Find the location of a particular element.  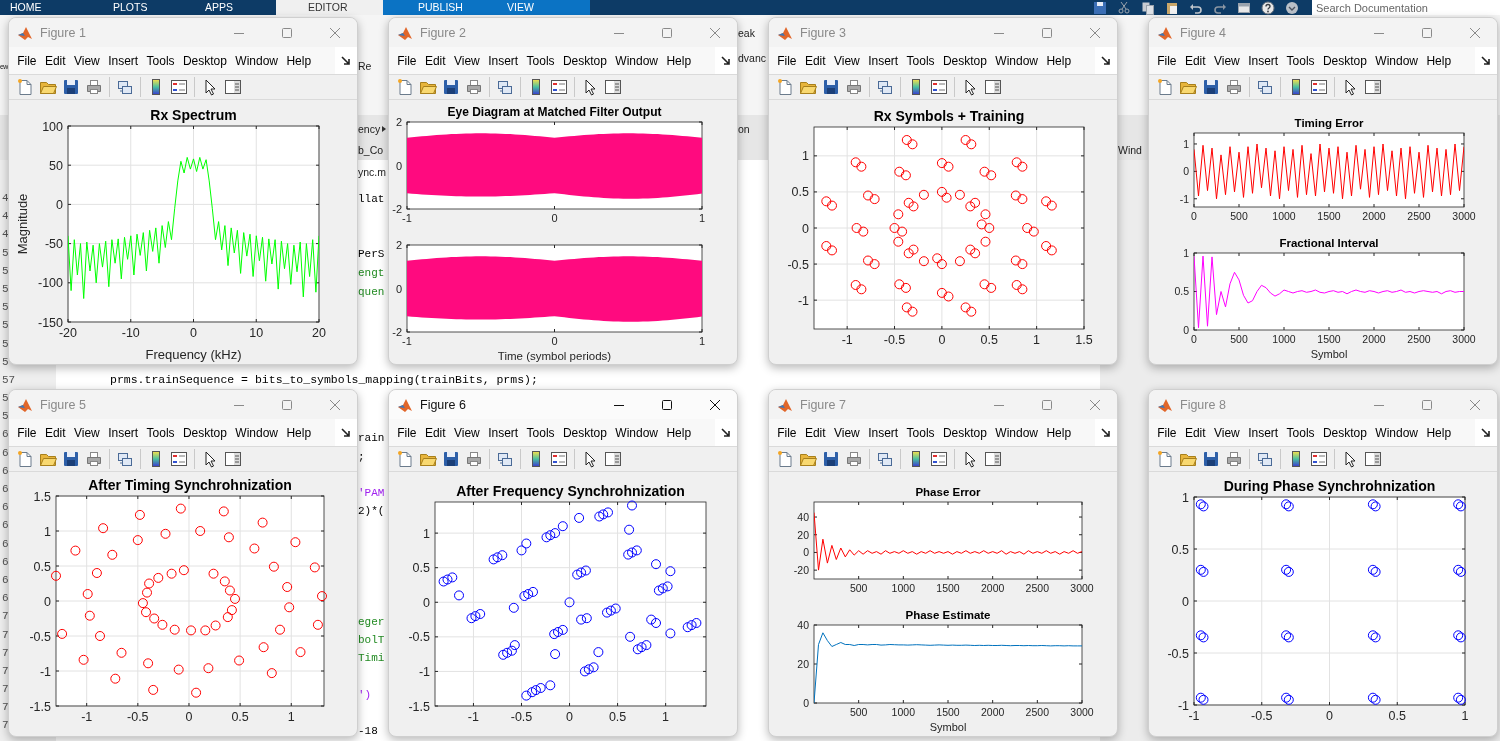

search-field: Search Documentation is located at coordinates (1406, 7).